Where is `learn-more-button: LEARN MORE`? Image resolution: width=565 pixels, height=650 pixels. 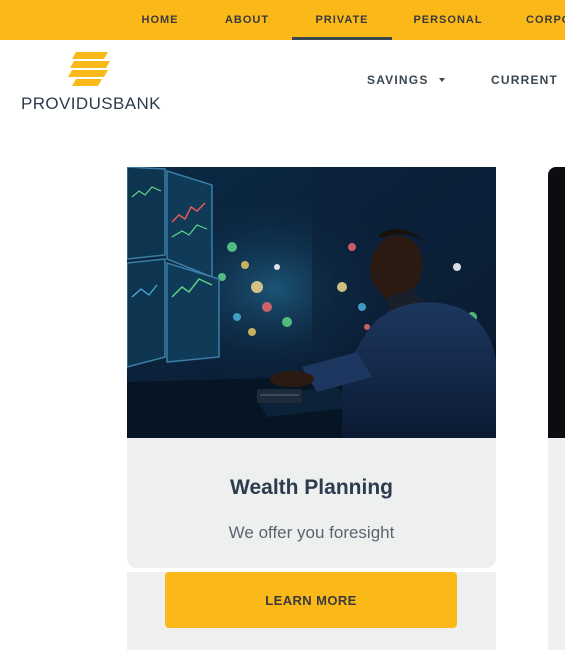 learn-more-button: LEARN MORE is located at coordinates (311, 600).